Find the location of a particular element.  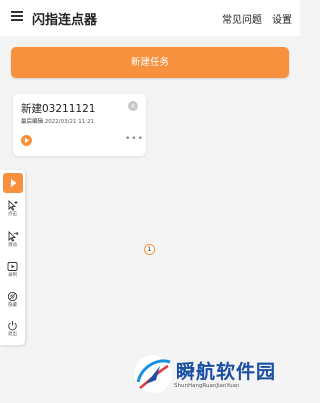

swipe-icon is located at coordinates (13, 236).